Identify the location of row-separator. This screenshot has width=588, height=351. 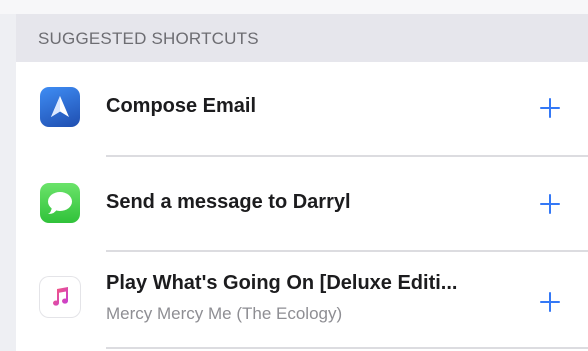
(347, 348).